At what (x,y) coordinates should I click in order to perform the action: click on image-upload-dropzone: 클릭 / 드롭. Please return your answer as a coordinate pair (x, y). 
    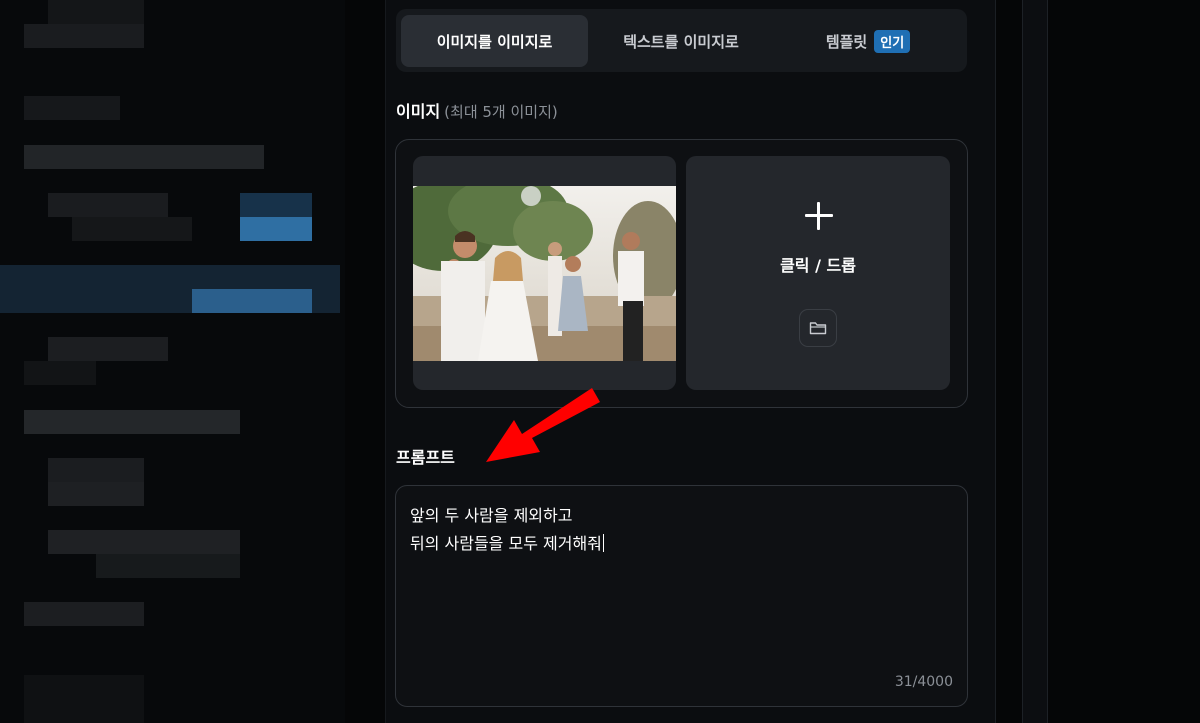
    Looking at the image, I should click on (818, 273).